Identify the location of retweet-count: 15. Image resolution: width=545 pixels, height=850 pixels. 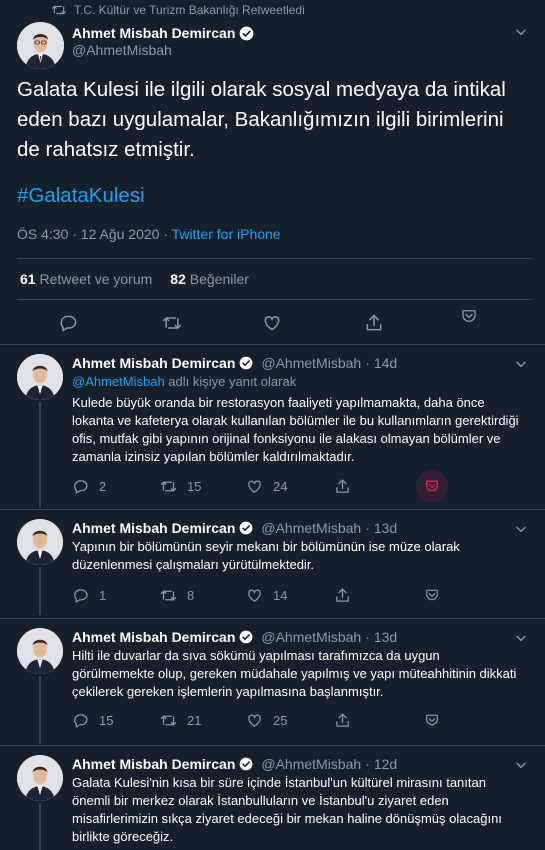
(194, 486).